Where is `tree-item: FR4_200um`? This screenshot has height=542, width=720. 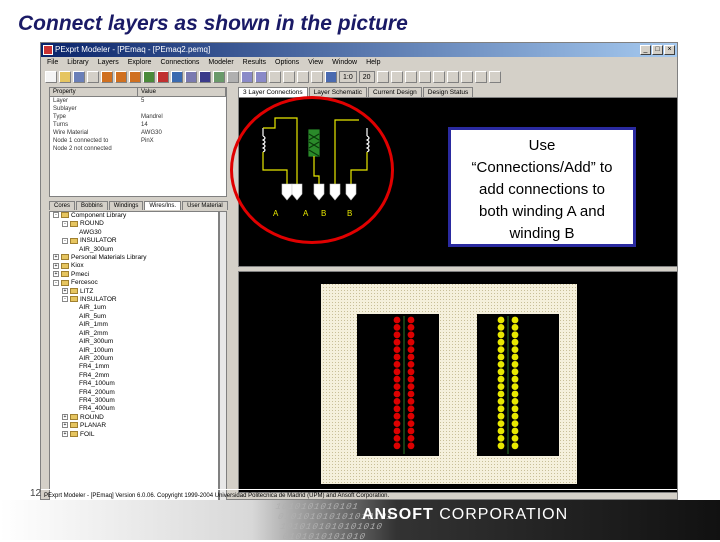 tree-item: FR4_200um is located at coordinates (134, 393).